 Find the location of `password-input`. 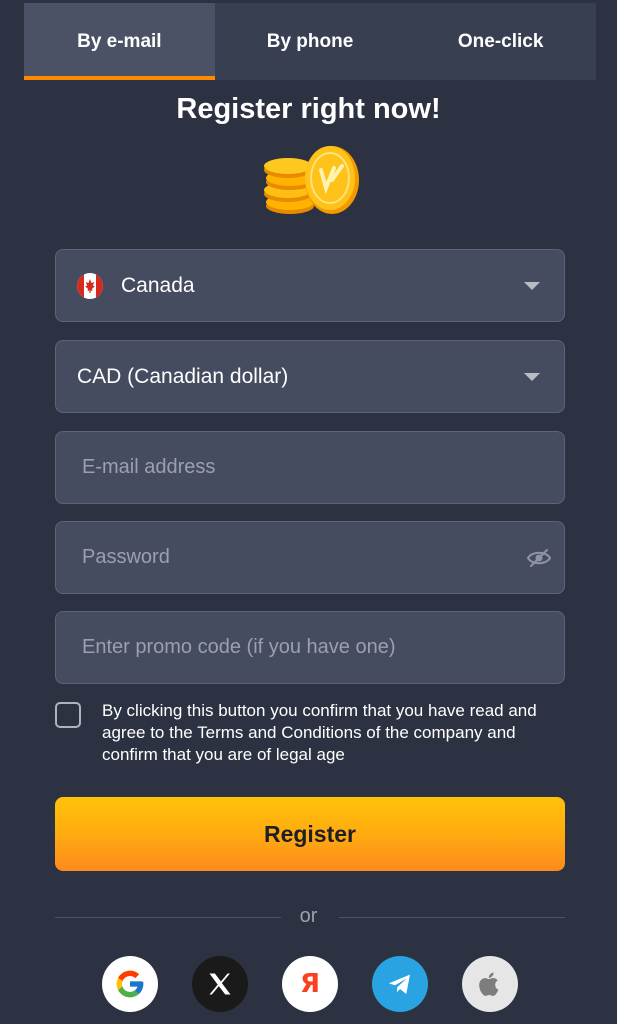

password-input is located at coordinates (282, 557).